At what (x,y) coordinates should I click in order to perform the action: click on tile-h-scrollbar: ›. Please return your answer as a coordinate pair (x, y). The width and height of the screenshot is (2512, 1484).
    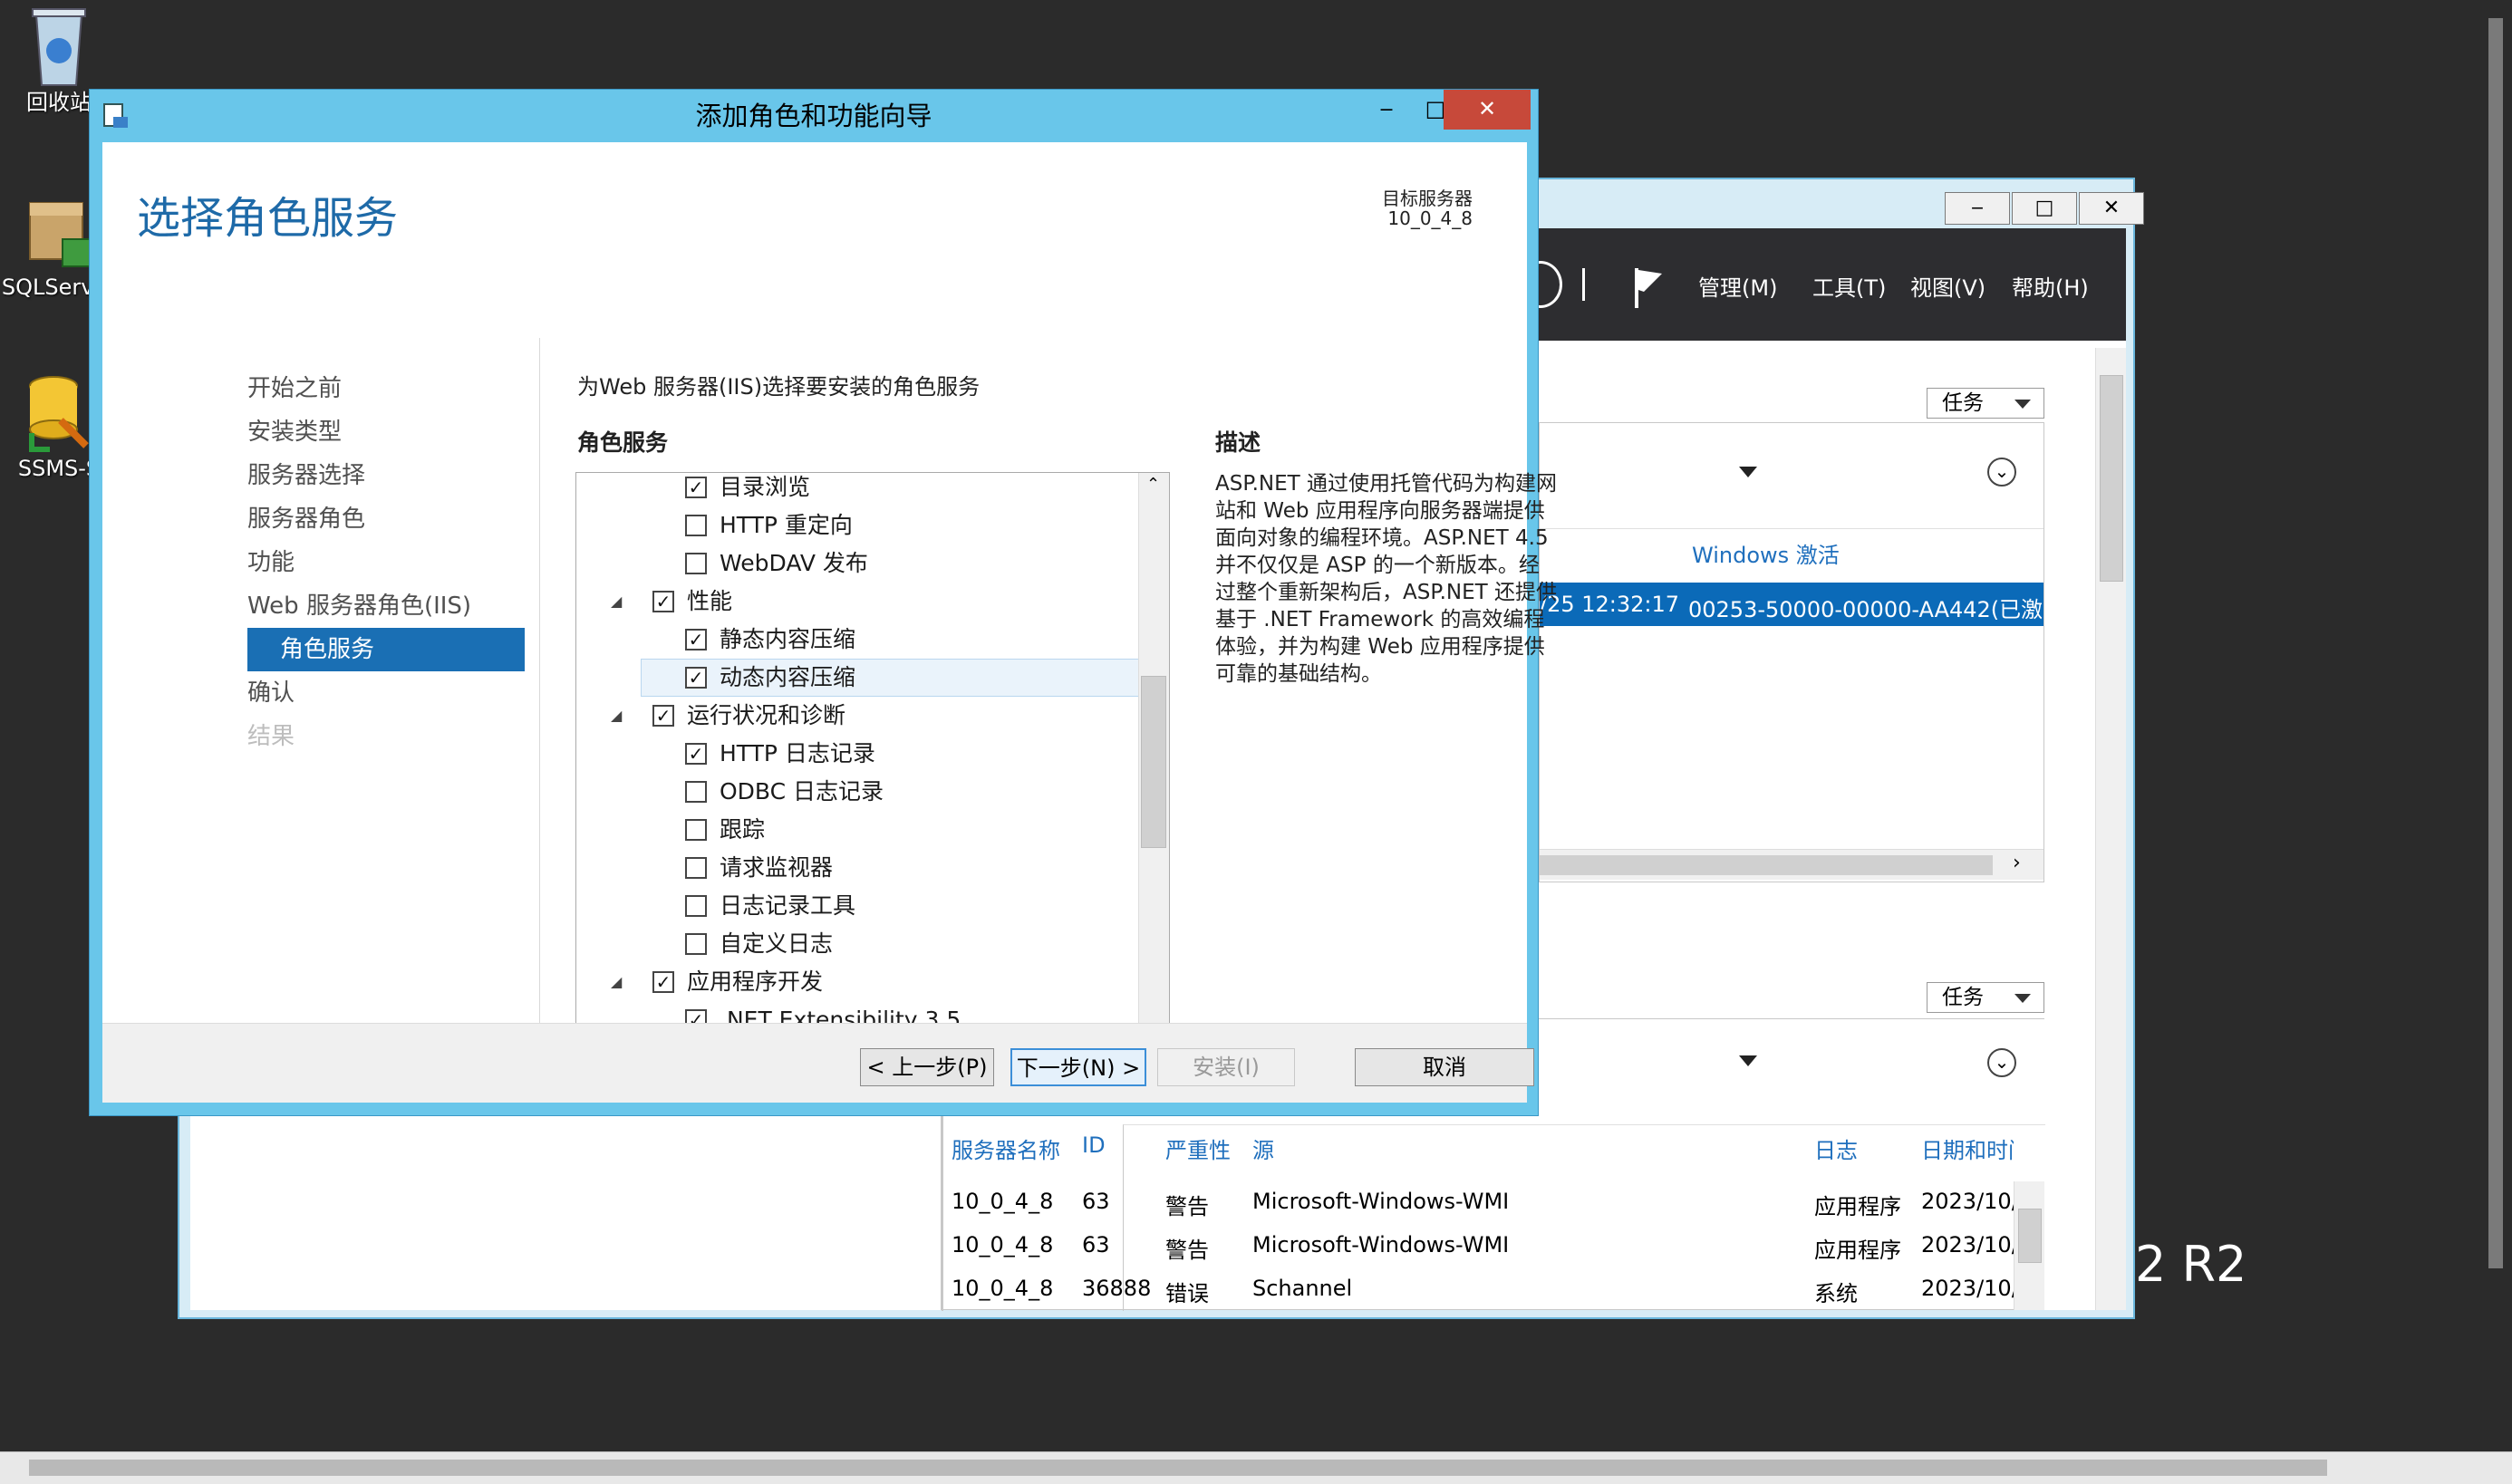
    Looking at the image, I should click on (1792, 865).